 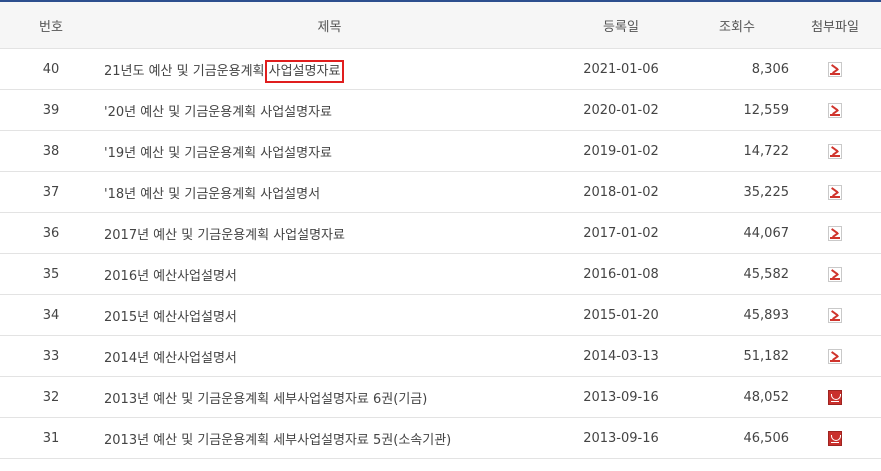 I want to click on table-row: 40 21년도 예산 및 기금운용계획 사업설명자료 2021-01-06 8,306, so click(x=440, y=69).